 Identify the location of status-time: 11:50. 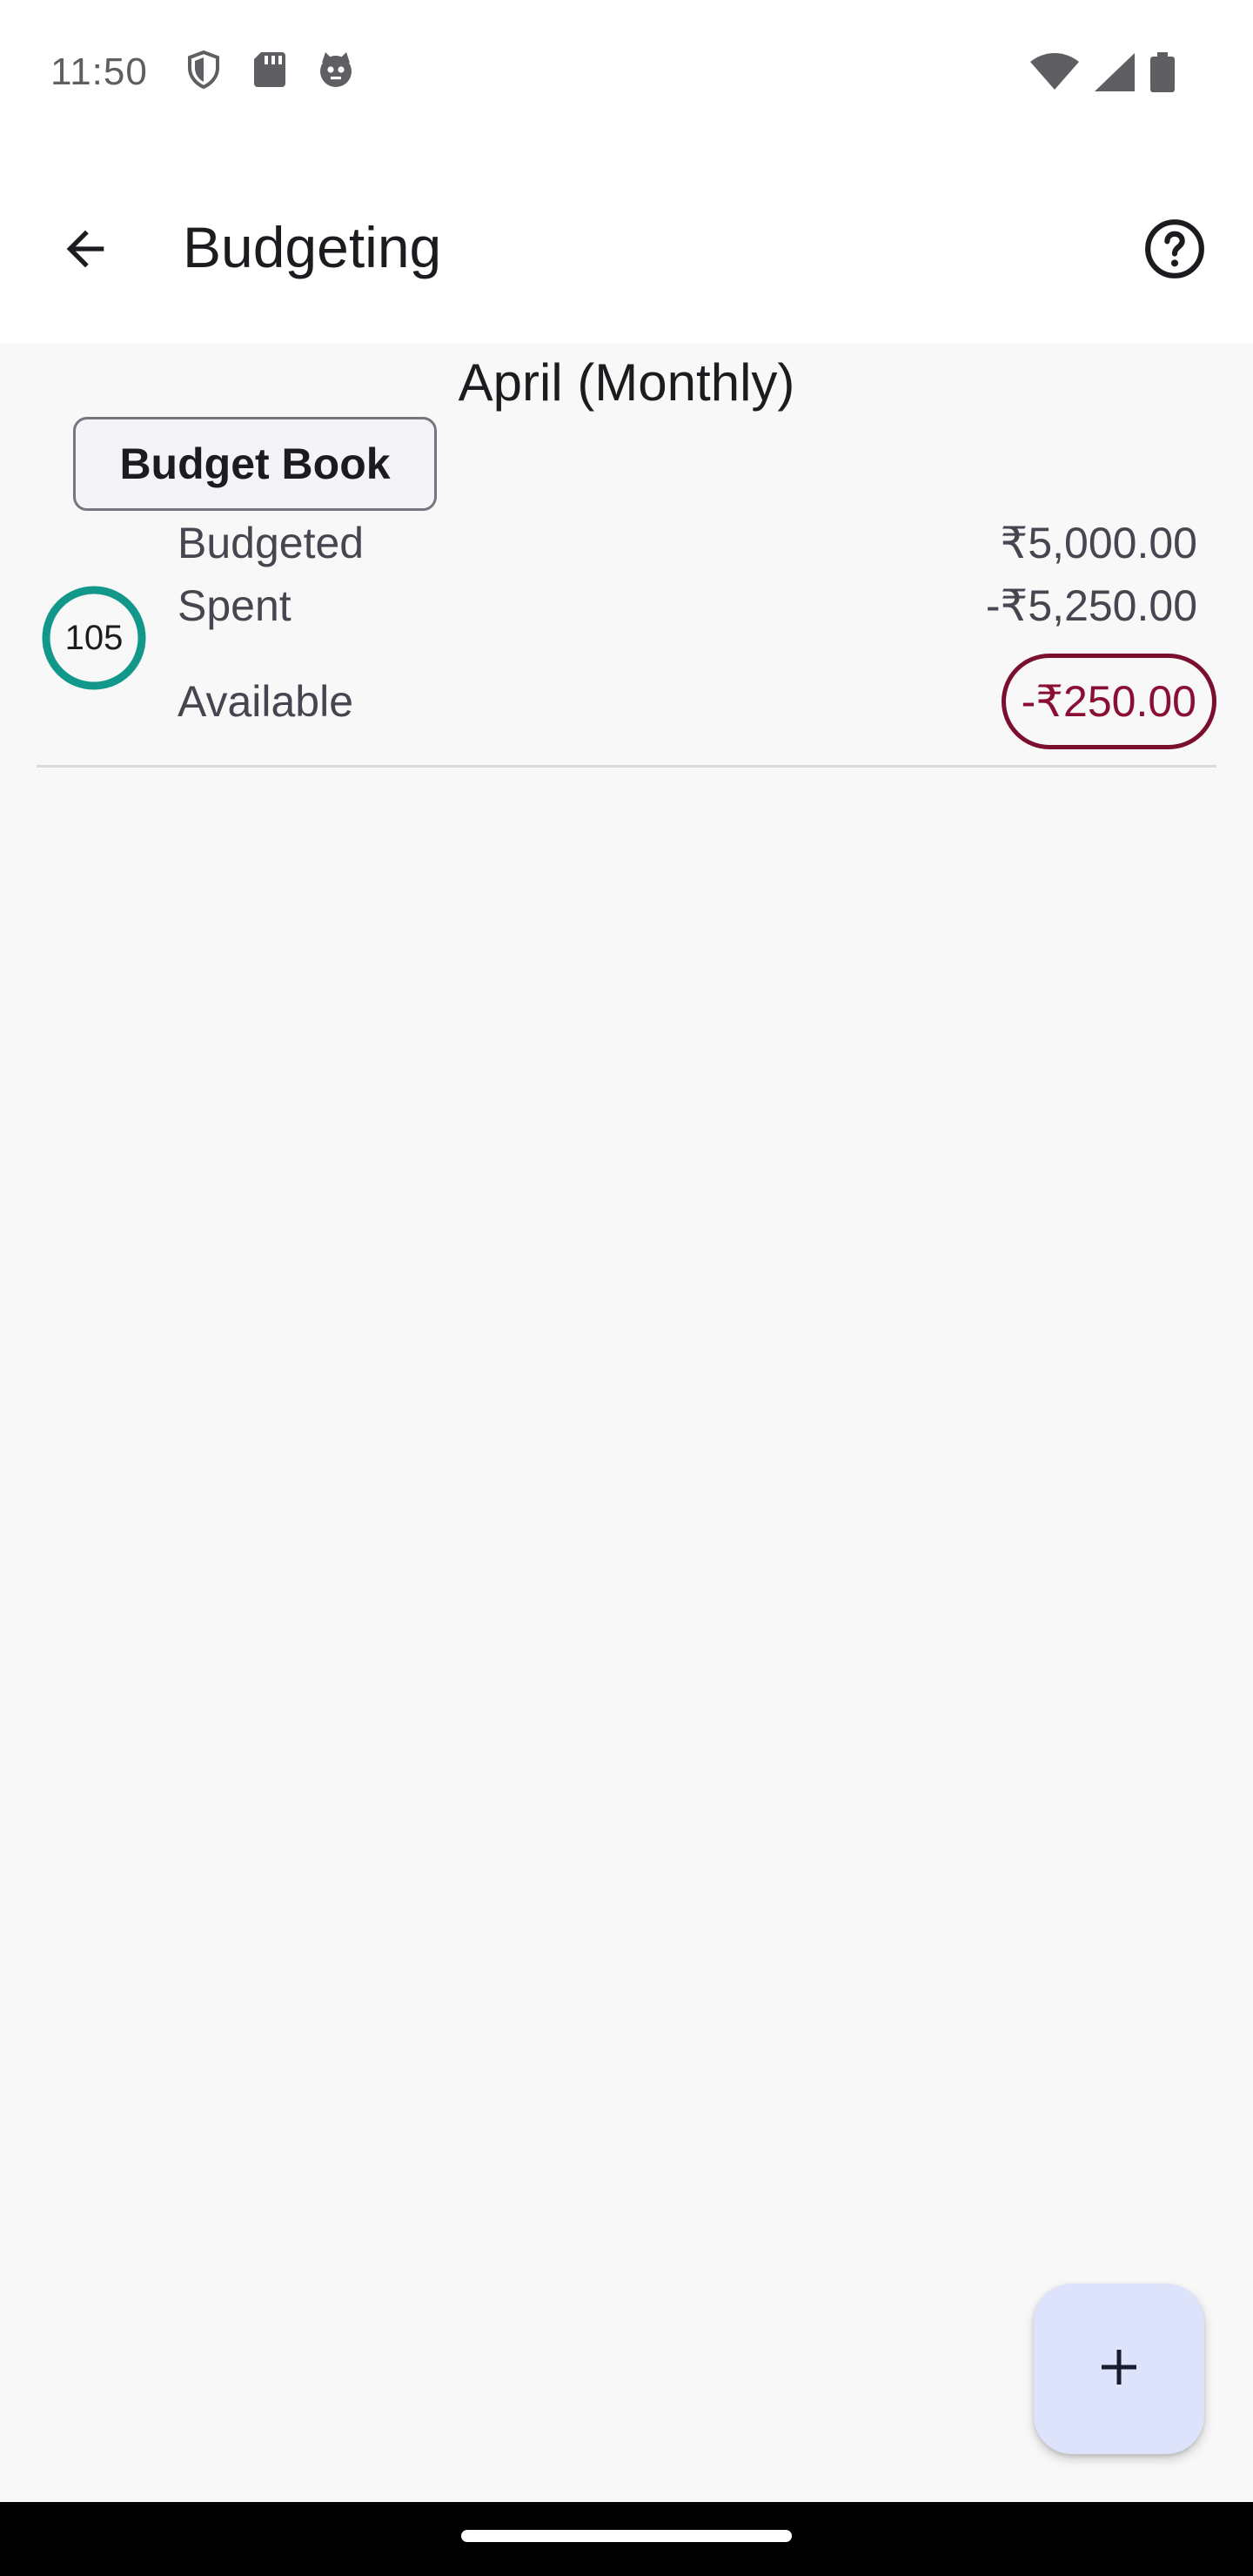
(99, 71).